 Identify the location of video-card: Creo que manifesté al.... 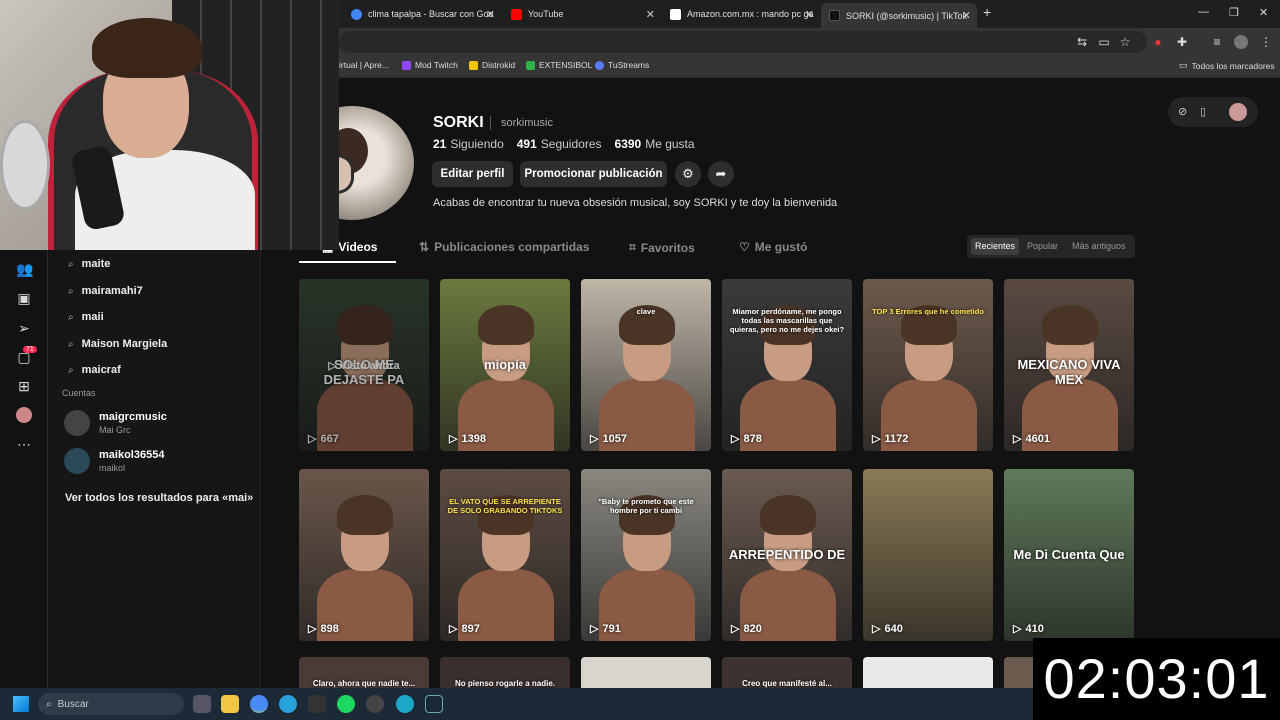
(787, 672).